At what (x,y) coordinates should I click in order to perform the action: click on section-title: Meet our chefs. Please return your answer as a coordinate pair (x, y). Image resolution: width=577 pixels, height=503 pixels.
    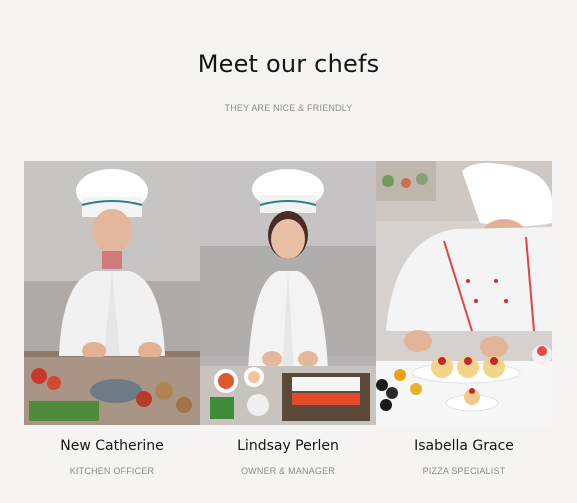
    Looking at the image, I should click on (288, 64).